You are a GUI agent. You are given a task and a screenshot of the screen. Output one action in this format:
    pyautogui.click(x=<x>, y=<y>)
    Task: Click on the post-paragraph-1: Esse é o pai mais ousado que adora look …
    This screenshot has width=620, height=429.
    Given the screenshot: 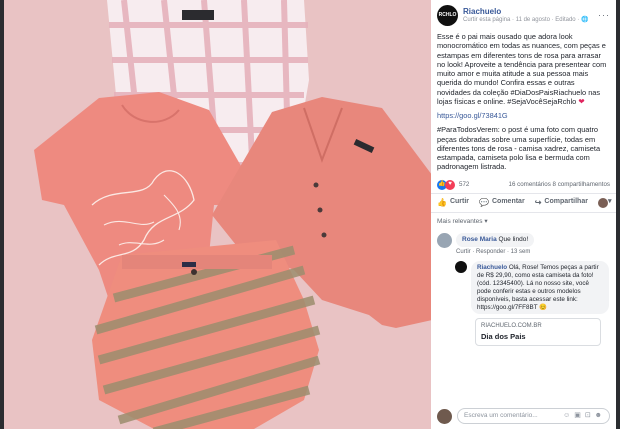 What is the action you would take?
    pyautogui.click(x=523, y=69)
    